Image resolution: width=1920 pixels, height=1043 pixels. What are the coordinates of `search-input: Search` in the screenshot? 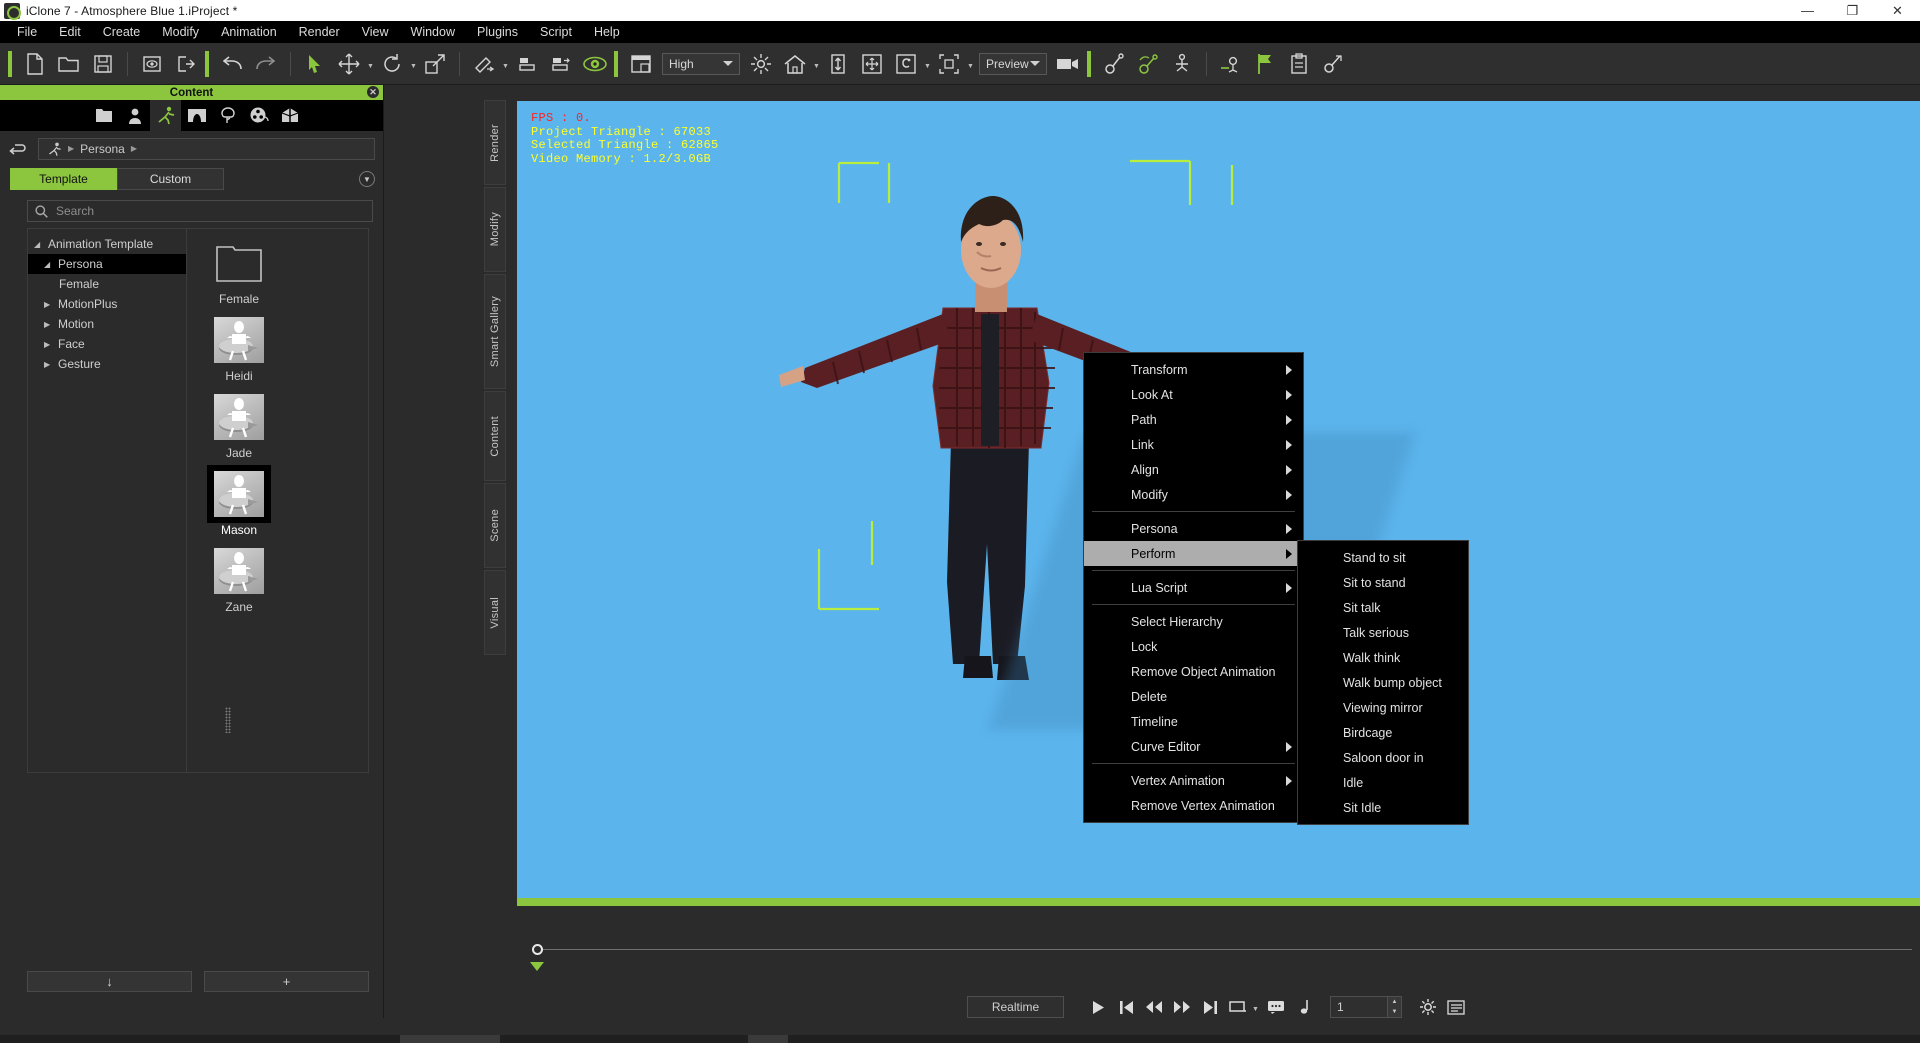 It's located at (200, 211).